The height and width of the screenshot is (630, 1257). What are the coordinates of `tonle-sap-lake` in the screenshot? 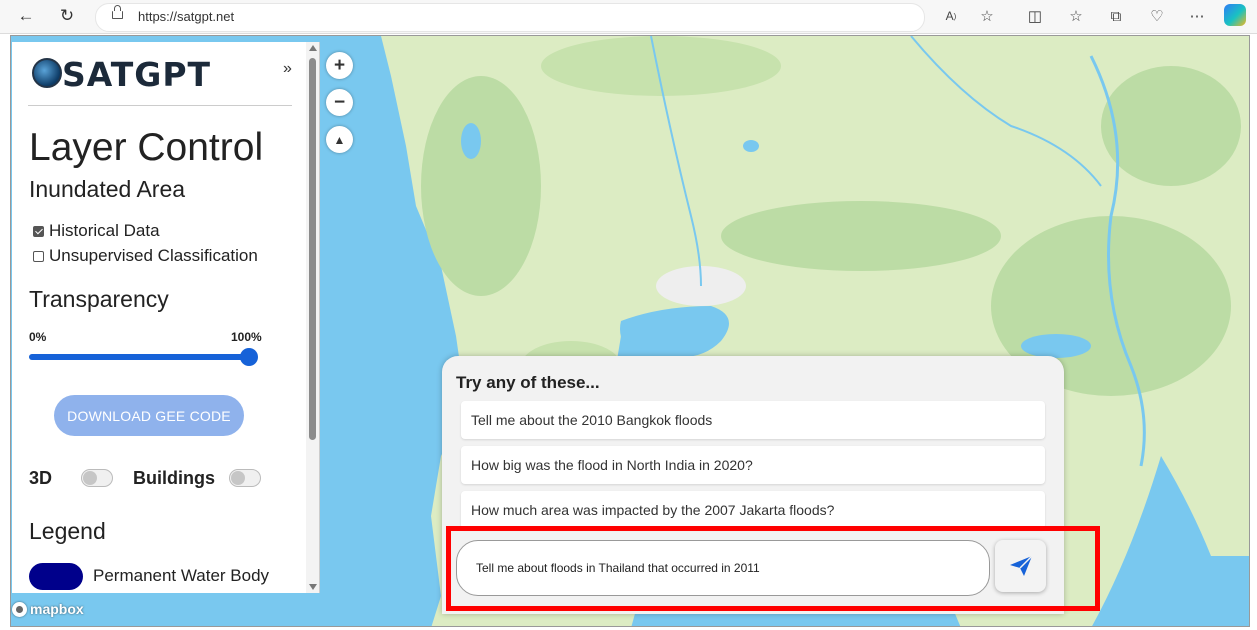 It's located at (1056, 346).